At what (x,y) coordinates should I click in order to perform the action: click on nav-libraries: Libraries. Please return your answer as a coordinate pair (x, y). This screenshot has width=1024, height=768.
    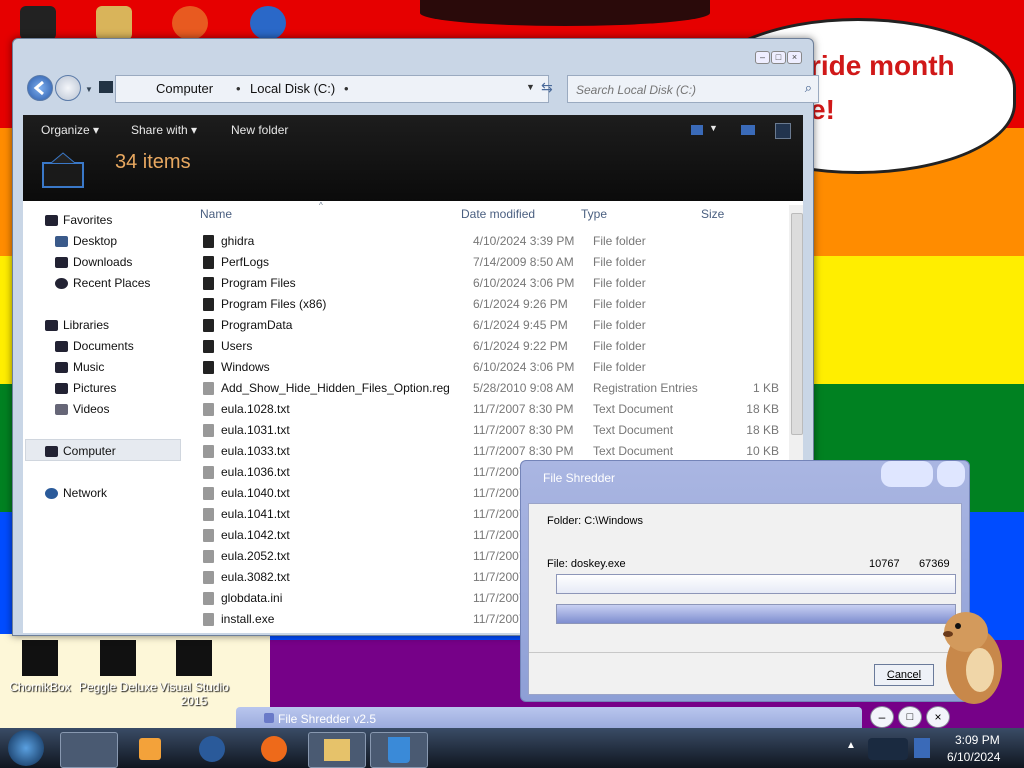
    Looking at the image, I should click on (86, 325).